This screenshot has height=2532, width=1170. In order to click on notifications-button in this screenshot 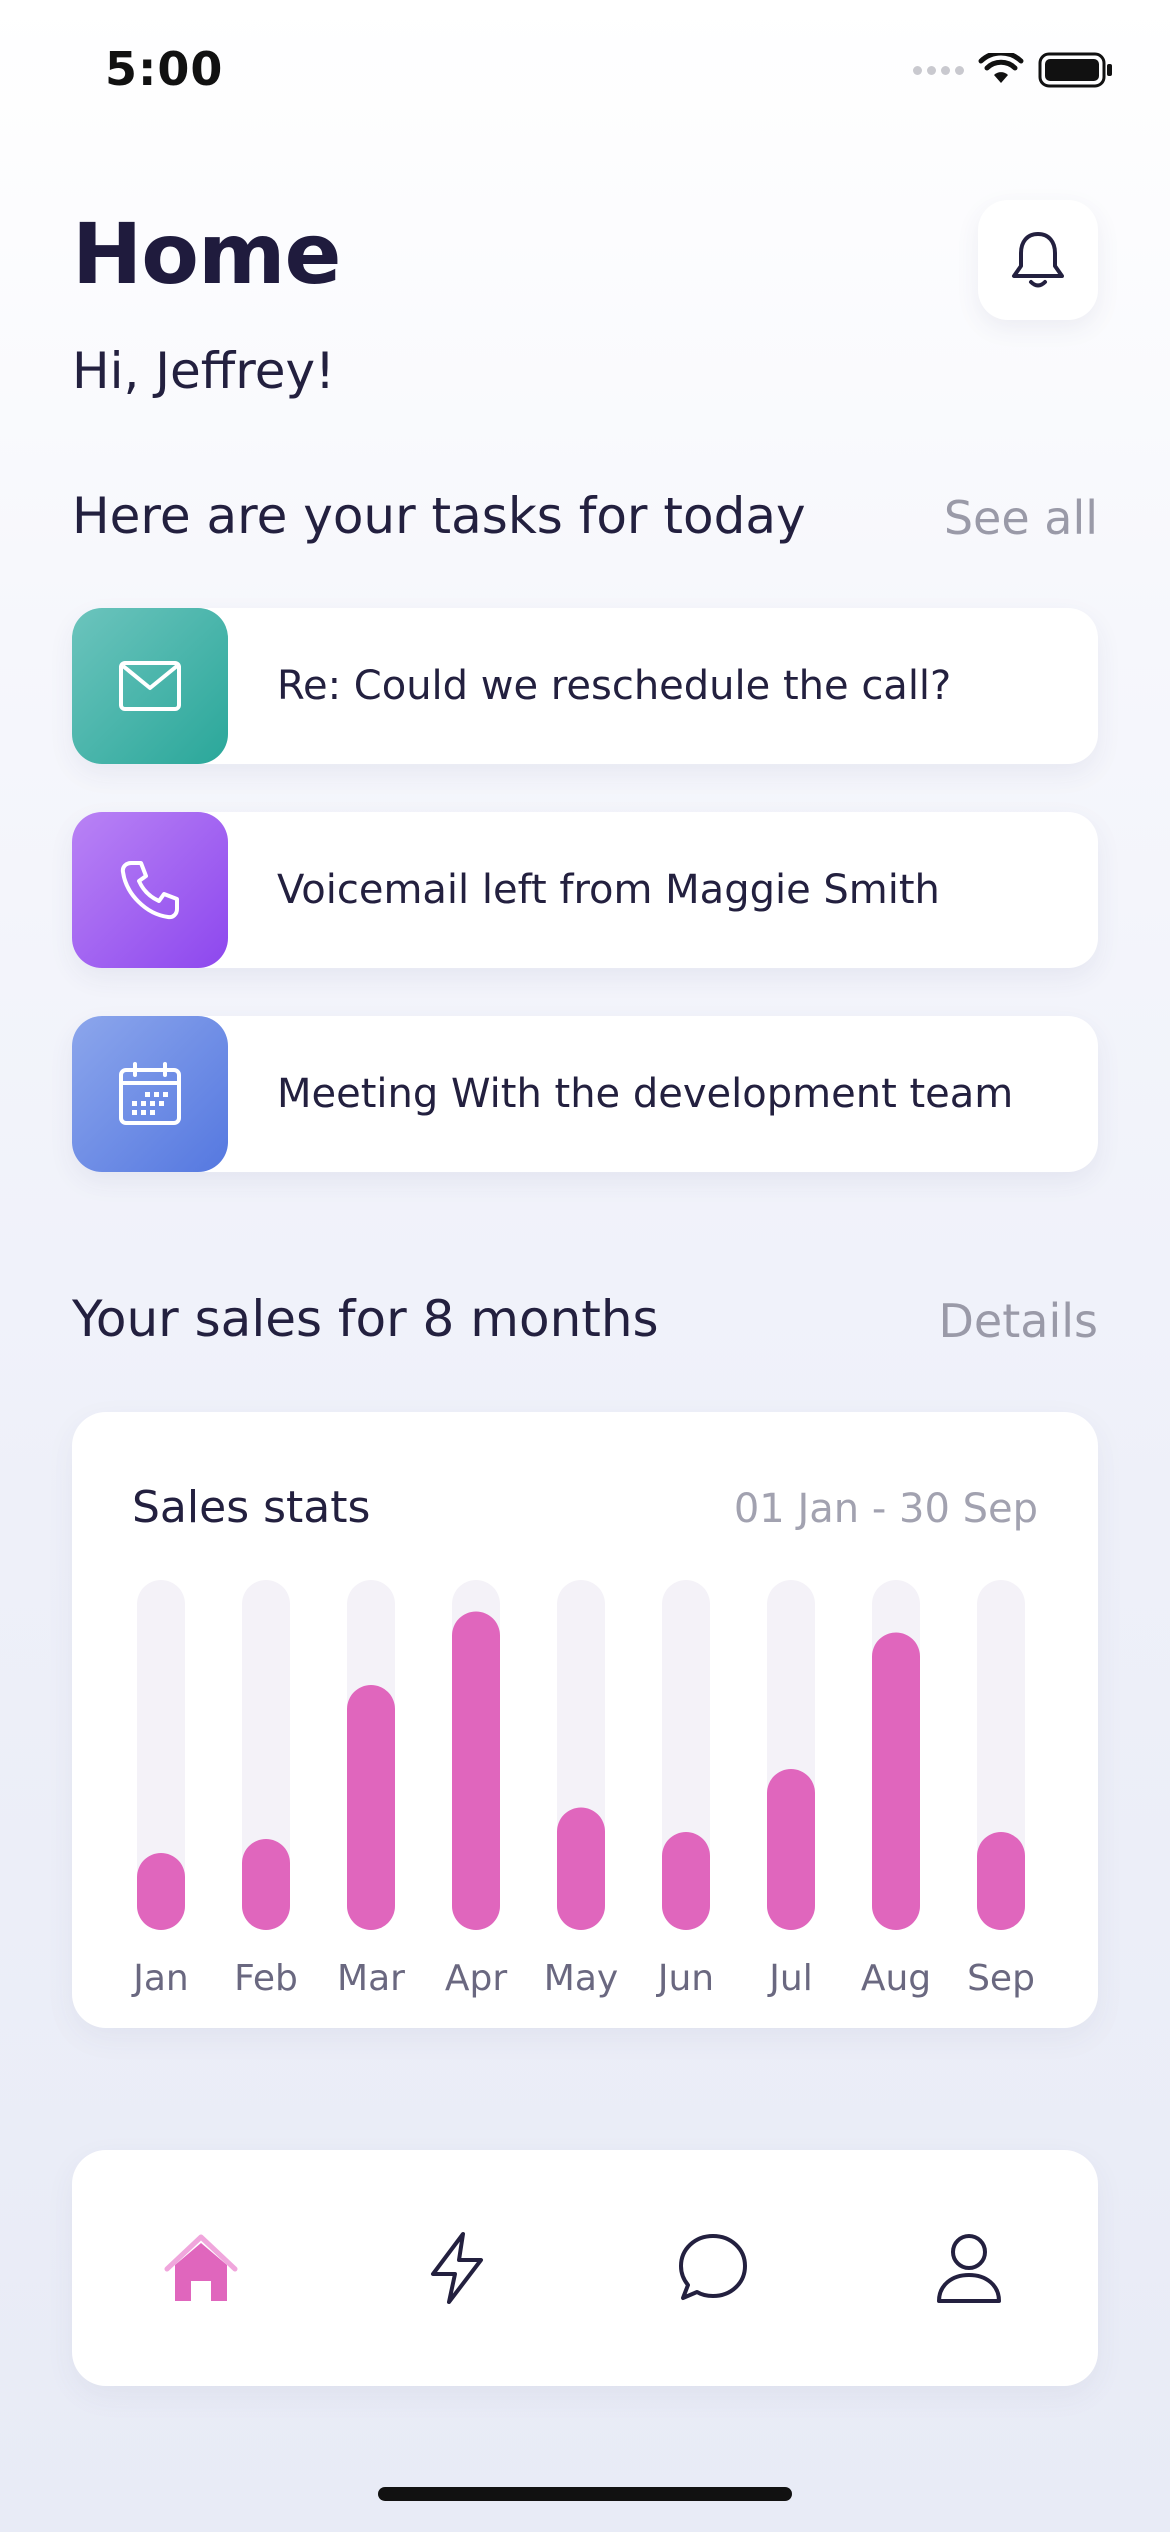, I will do `click(1038, 260)`.